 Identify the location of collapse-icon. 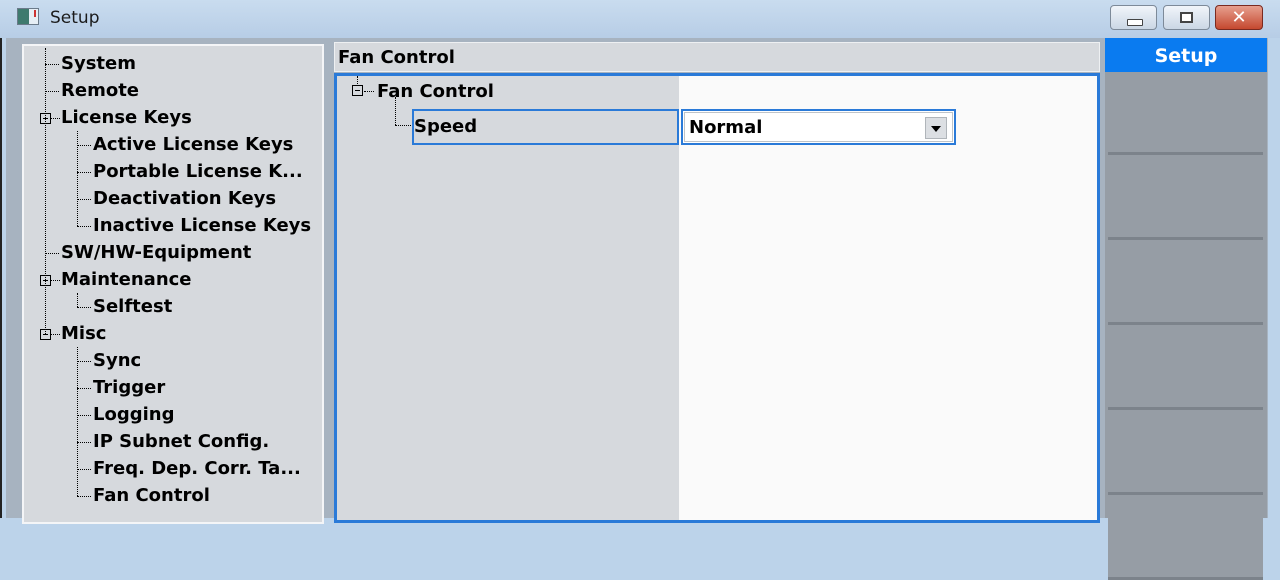
(357, 90).